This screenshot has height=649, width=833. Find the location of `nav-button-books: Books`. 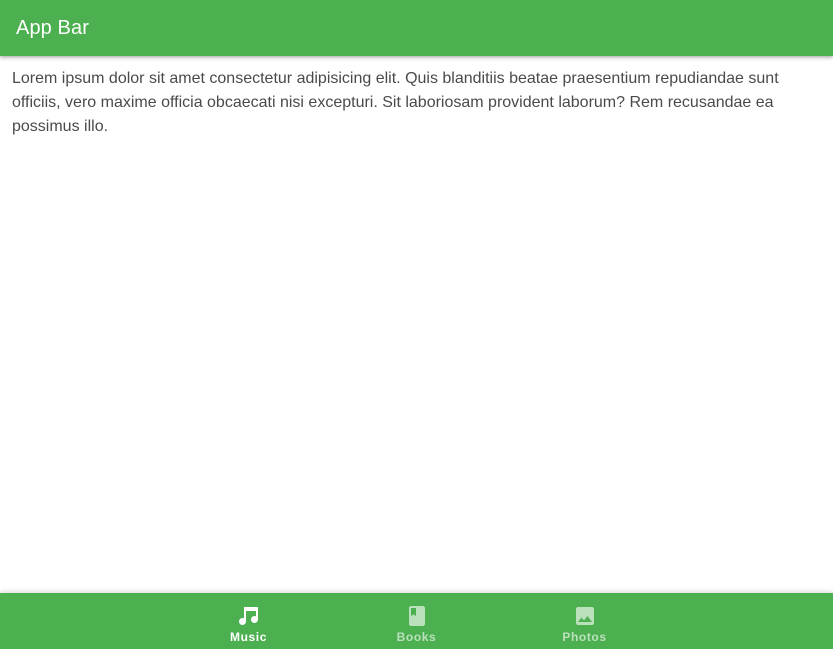

nav-button-books: Books is located at coordinates (417, 621).